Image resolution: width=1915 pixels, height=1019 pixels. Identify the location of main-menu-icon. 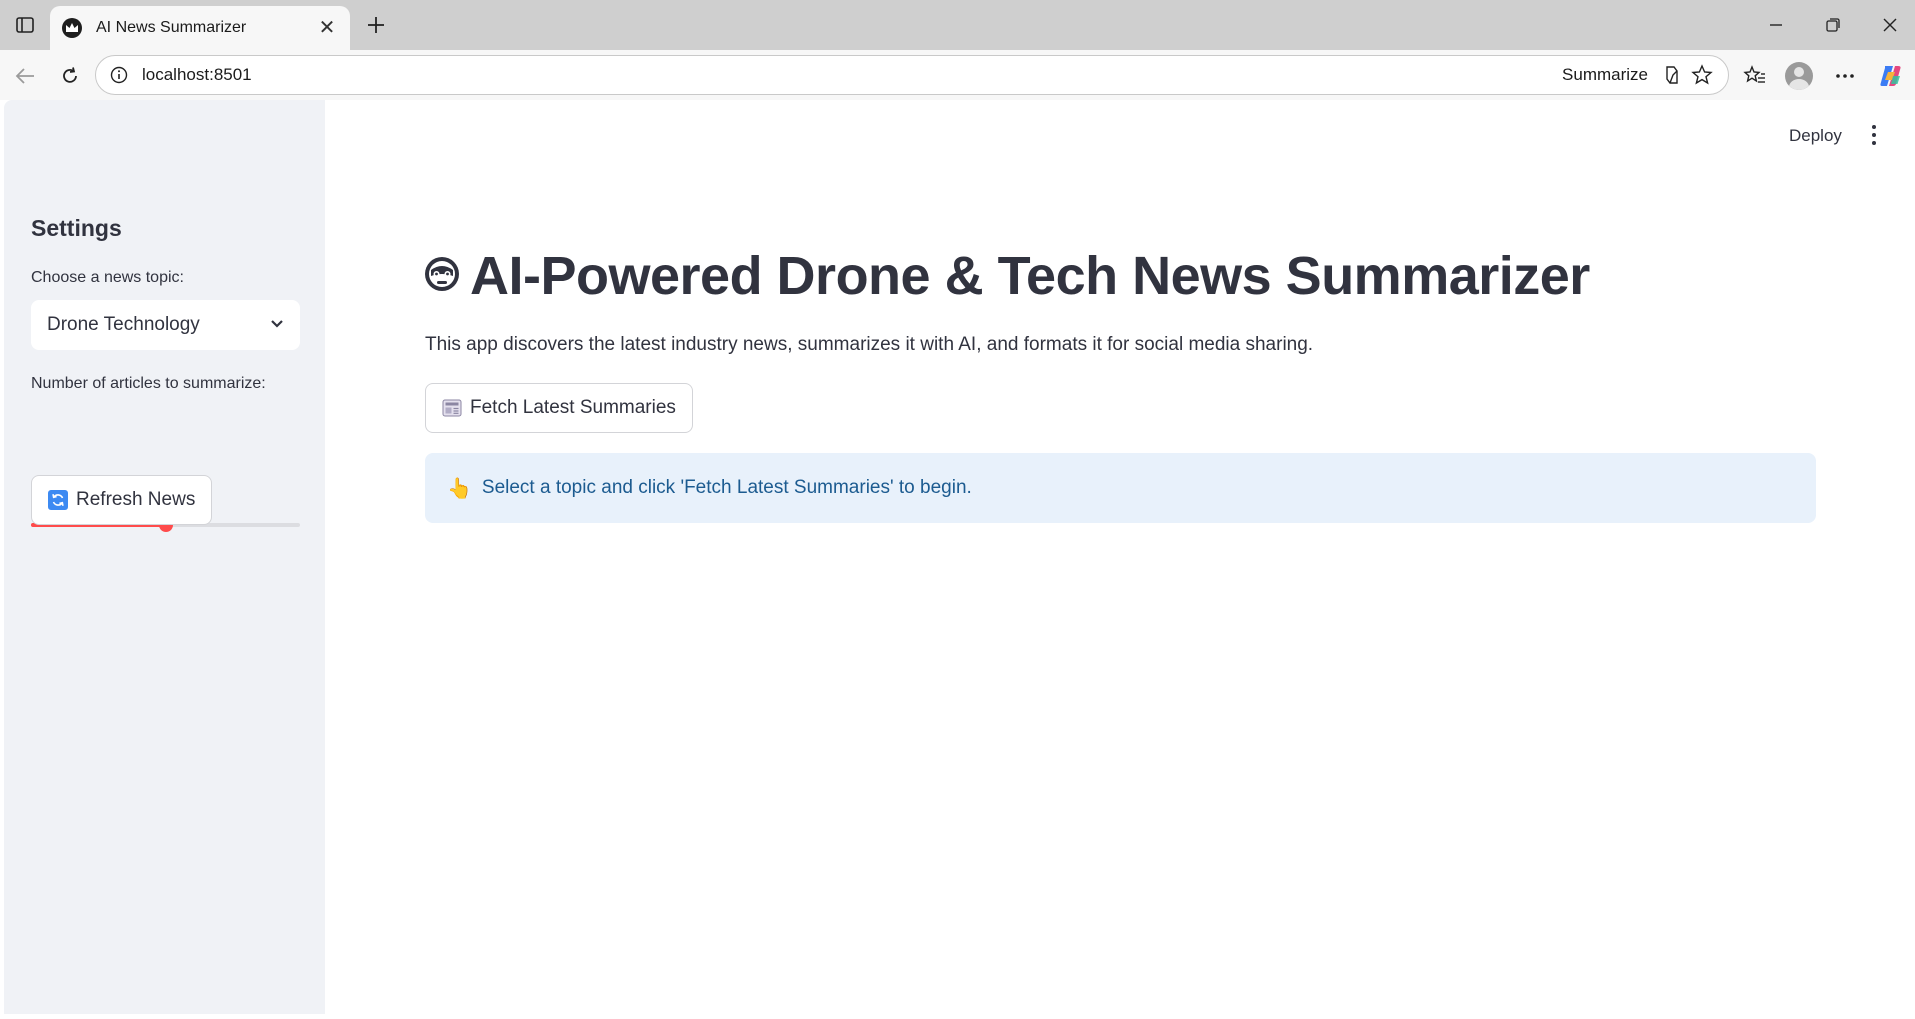
(1874, 135).